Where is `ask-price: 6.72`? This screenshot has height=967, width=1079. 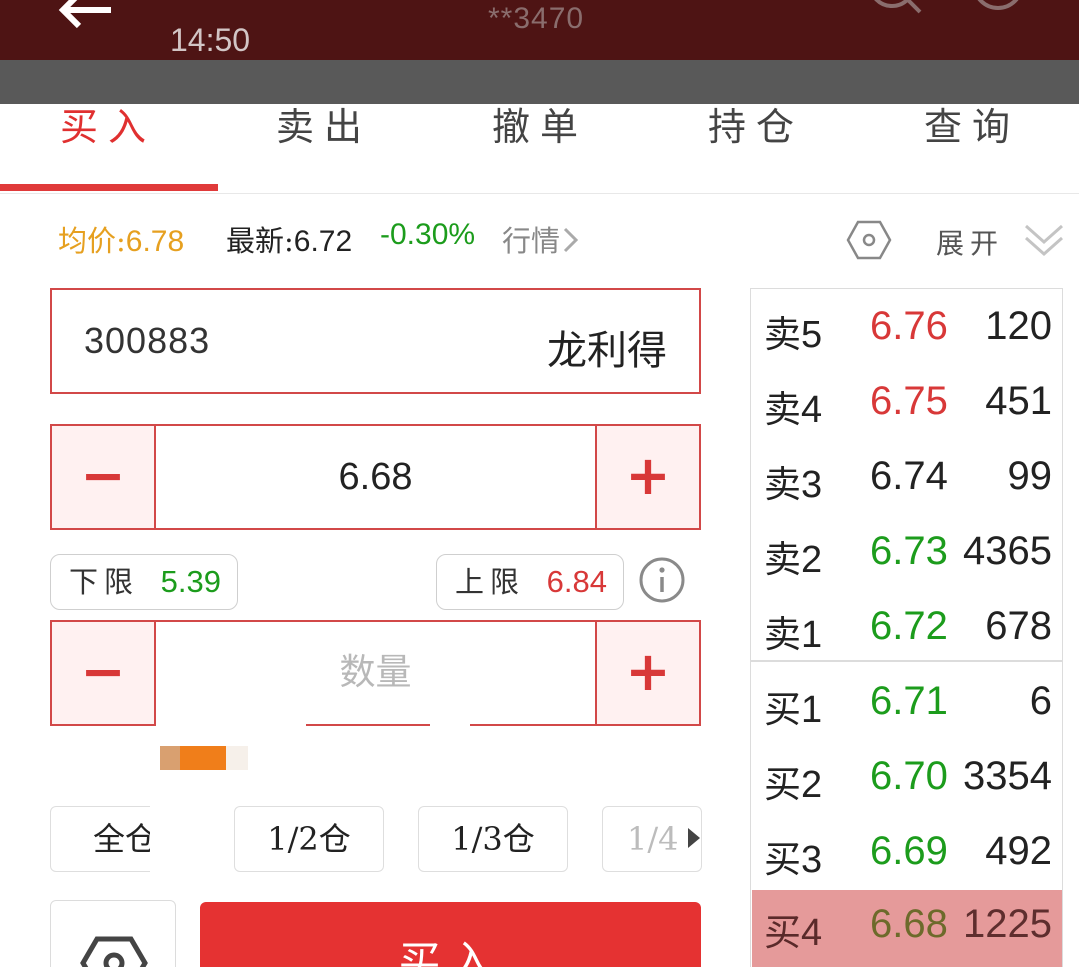
ask-price: 6.72 is located at coordinates (909, 626).